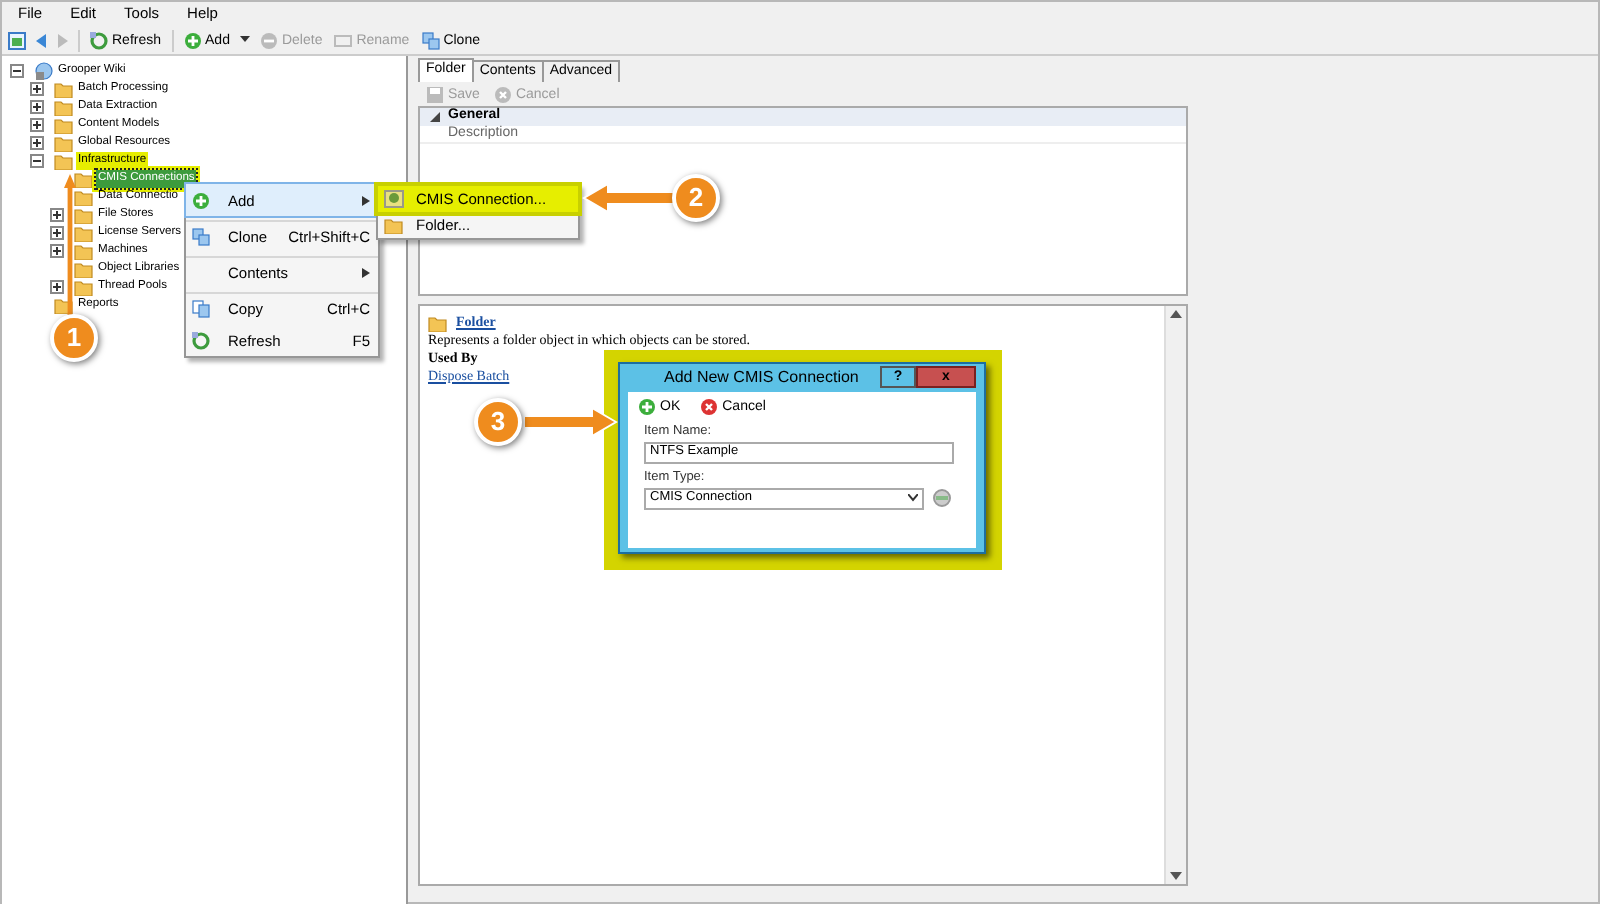  Describe the element at coordinates (1176, 876) in the screenshot. I see `scroll-down-icon` at that location.